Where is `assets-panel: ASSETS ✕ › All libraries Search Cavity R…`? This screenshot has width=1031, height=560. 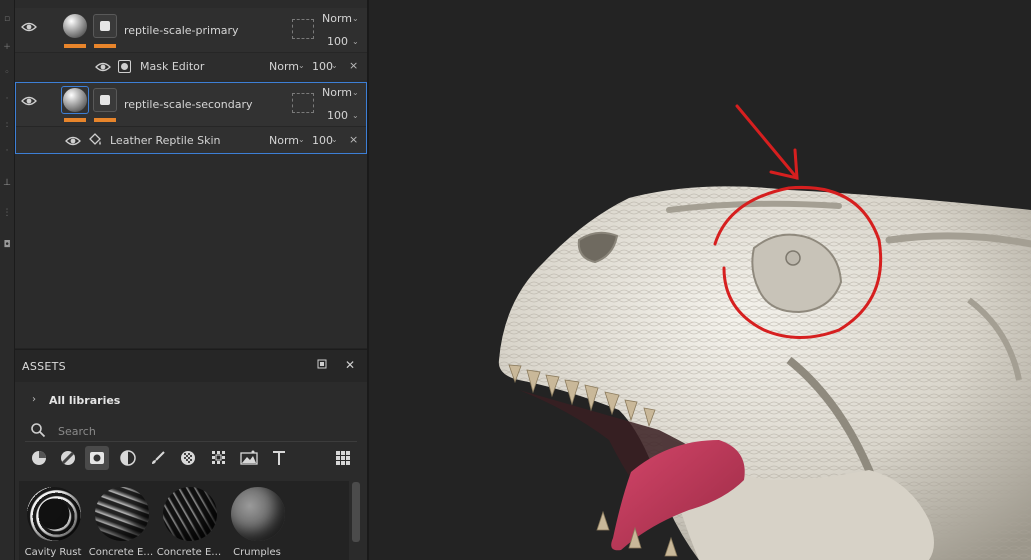
assets-panel: ASSETS ✕ › All libraries Search Cavity R… is located at coordinates (191, 454).